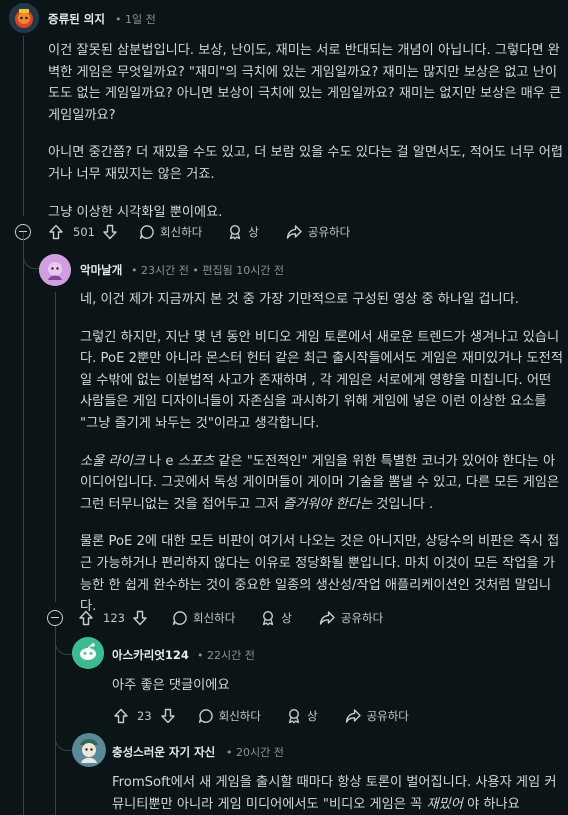 Image resolution: width=568 pixels, height=815 pixels. I want to click on edited-timestamp: 편집됨 10시간 전, so click(243, 270).